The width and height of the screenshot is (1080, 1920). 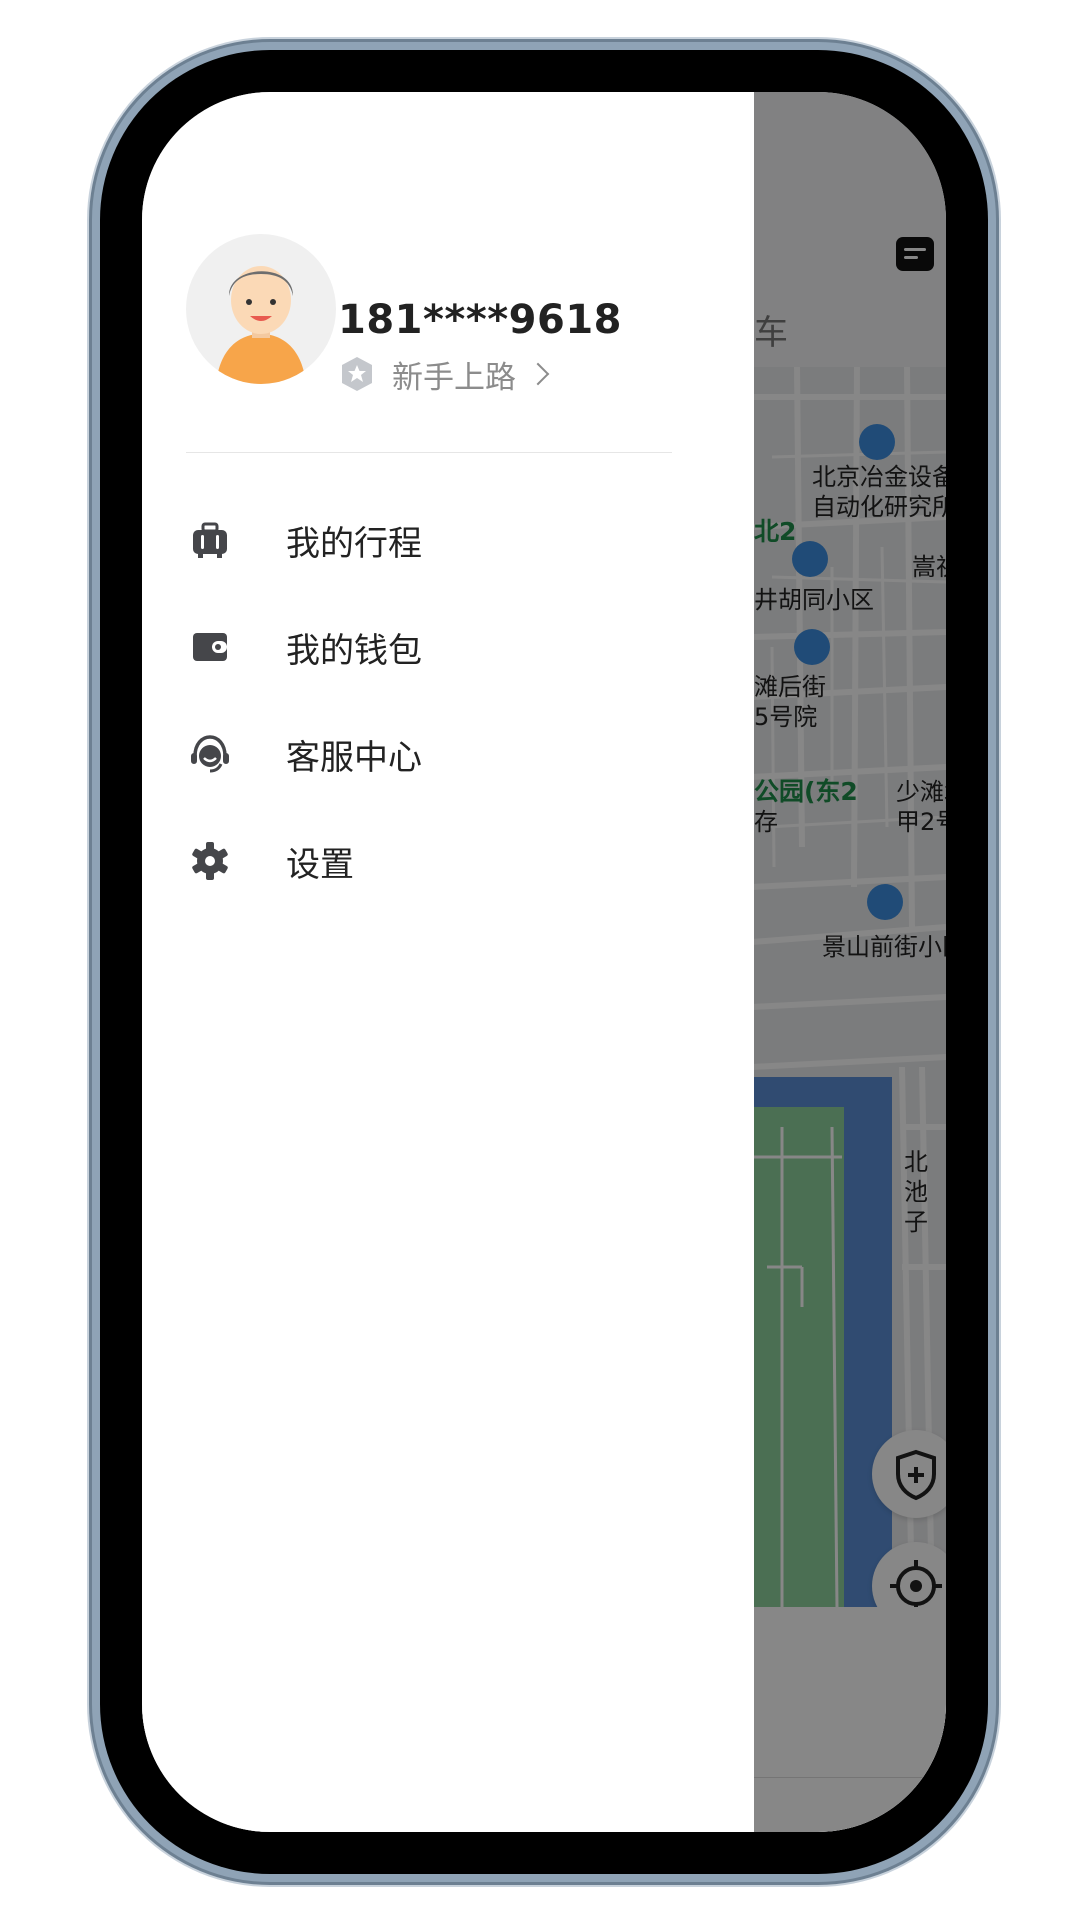 What do you see at coordinates (354, 650) in the screenshot?
I see `menu-item-label: 我的钱包` at bounding box center [354, 650].